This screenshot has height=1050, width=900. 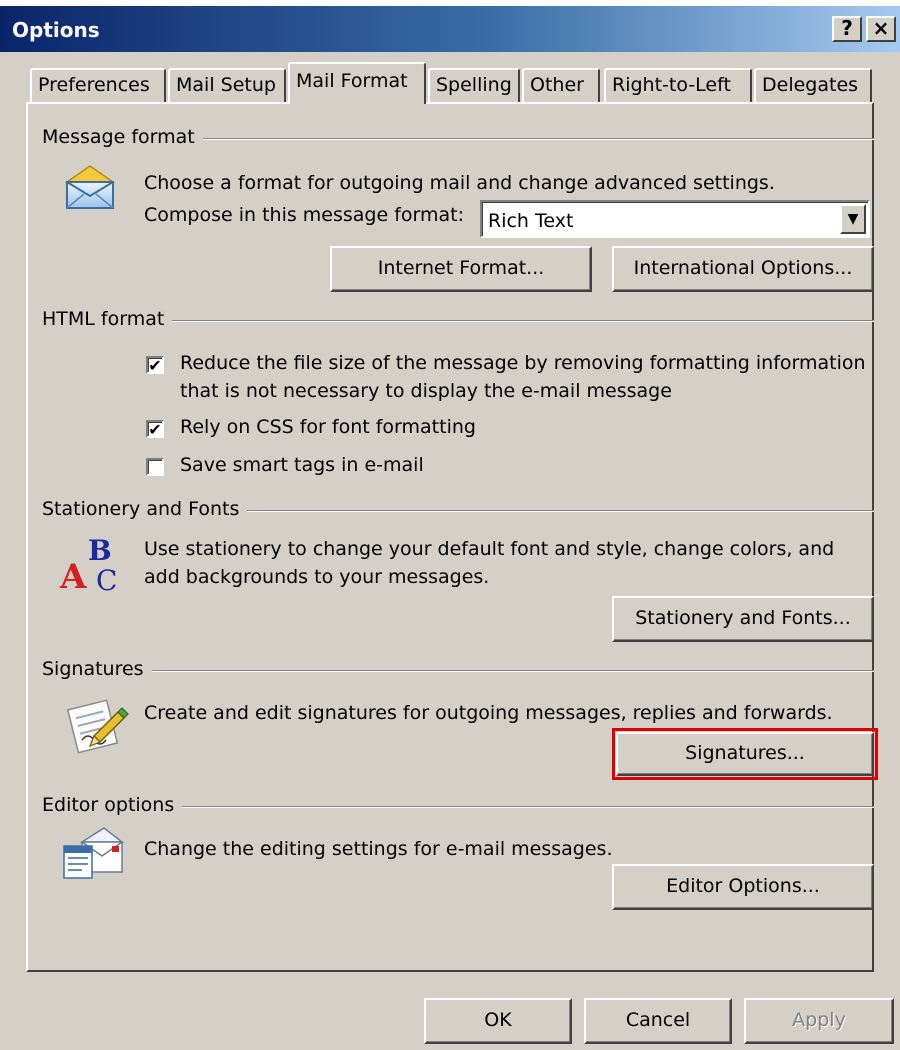 What do you see at coordinates (155, 429) in the screenshot?
I see `css-formatting-checkbox: ✔` at bounding box center [155, 429].